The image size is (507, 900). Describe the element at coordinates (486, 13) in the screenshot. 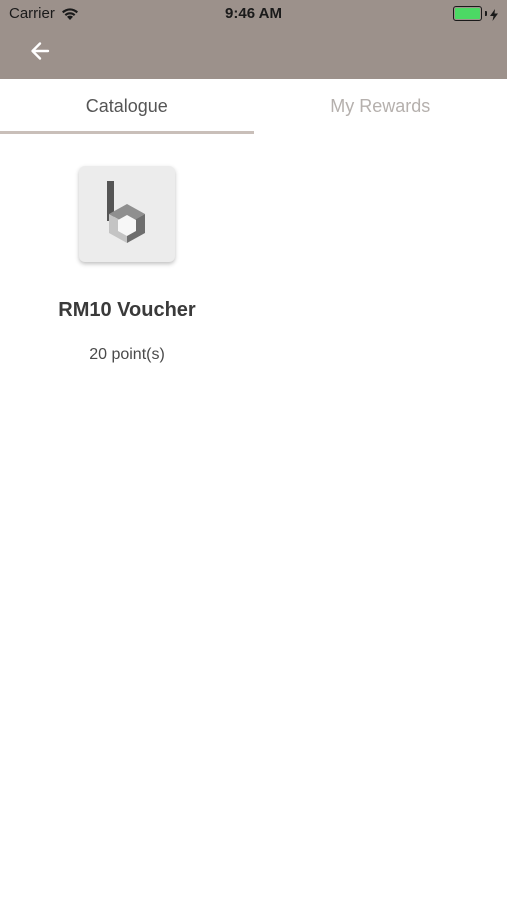

I see `battery-tip` at that location.